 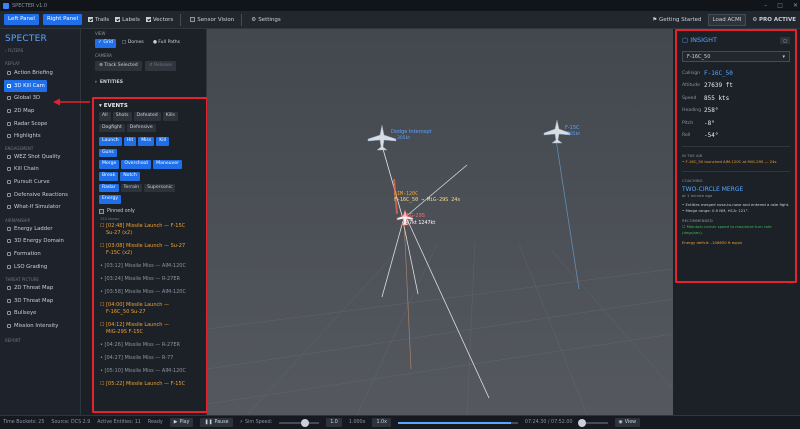 What do you see at coordinates (40, 207) in the screenshot?
I see `sidebar-item: What-If Simulator` at bounding box center [40, 207].